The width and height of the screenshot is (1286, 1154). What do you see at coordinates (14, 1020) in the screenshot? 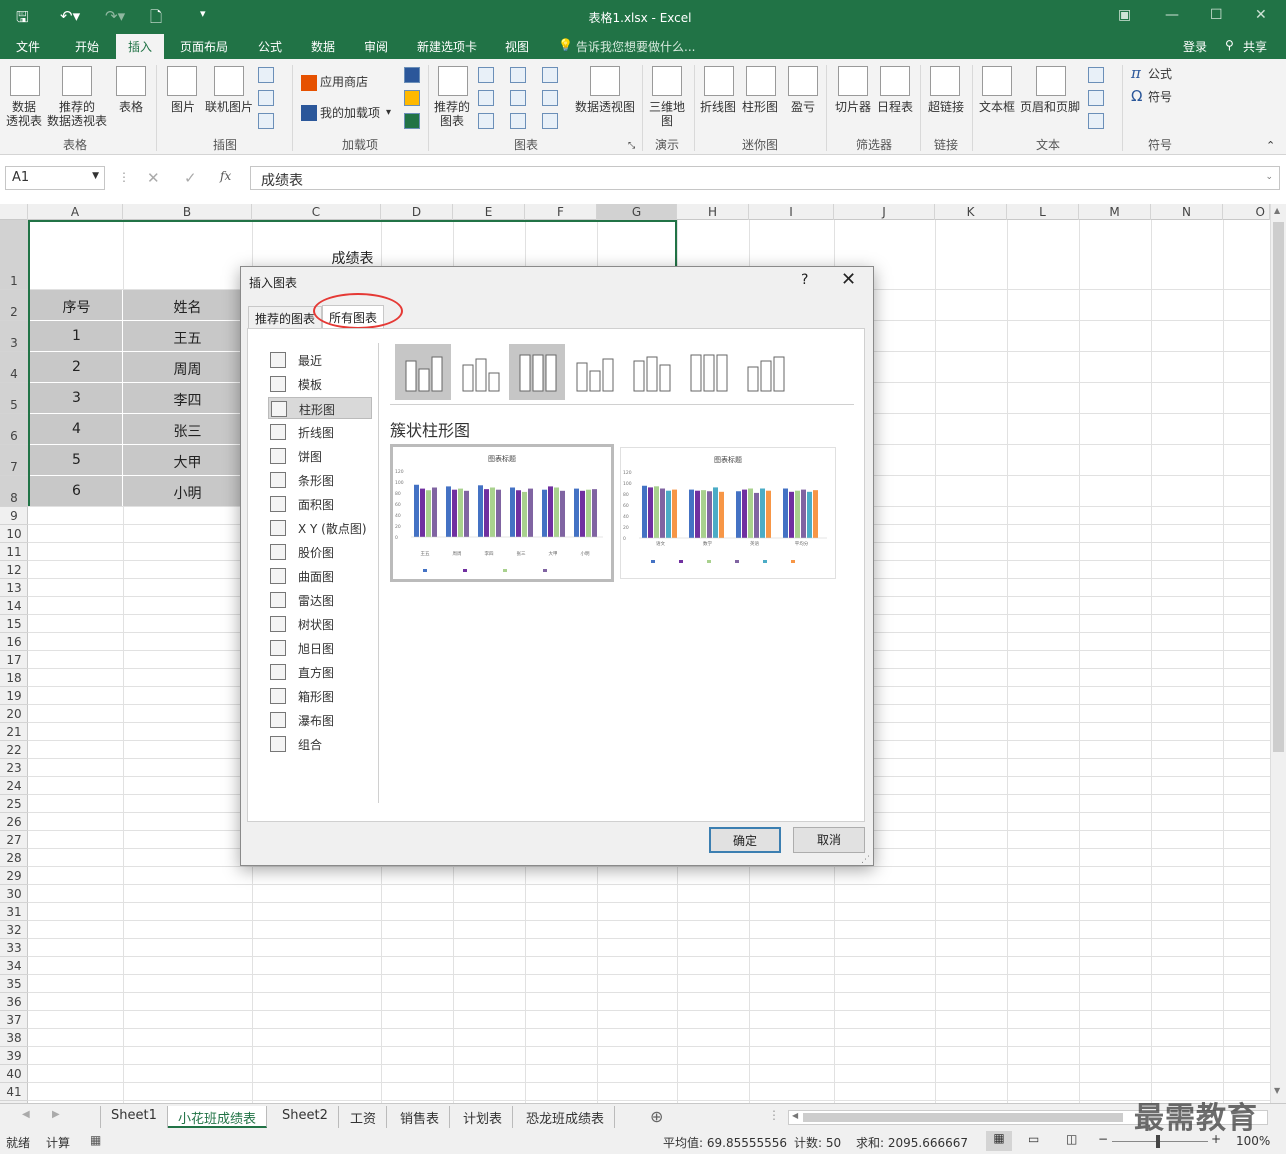
I see `row-header: 37` at bounding box center [14, 1020].